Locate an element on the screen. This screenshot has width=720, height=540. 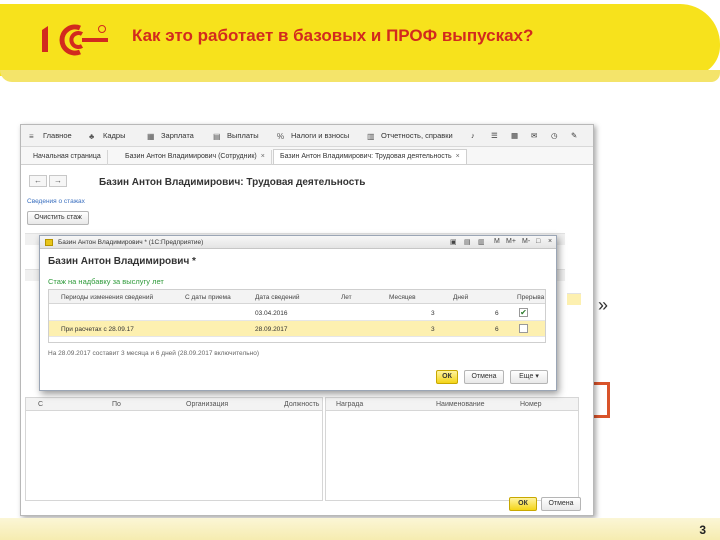
menu-item-reports: ▥ Отчетность, справки is located at coordinates (410, 136).